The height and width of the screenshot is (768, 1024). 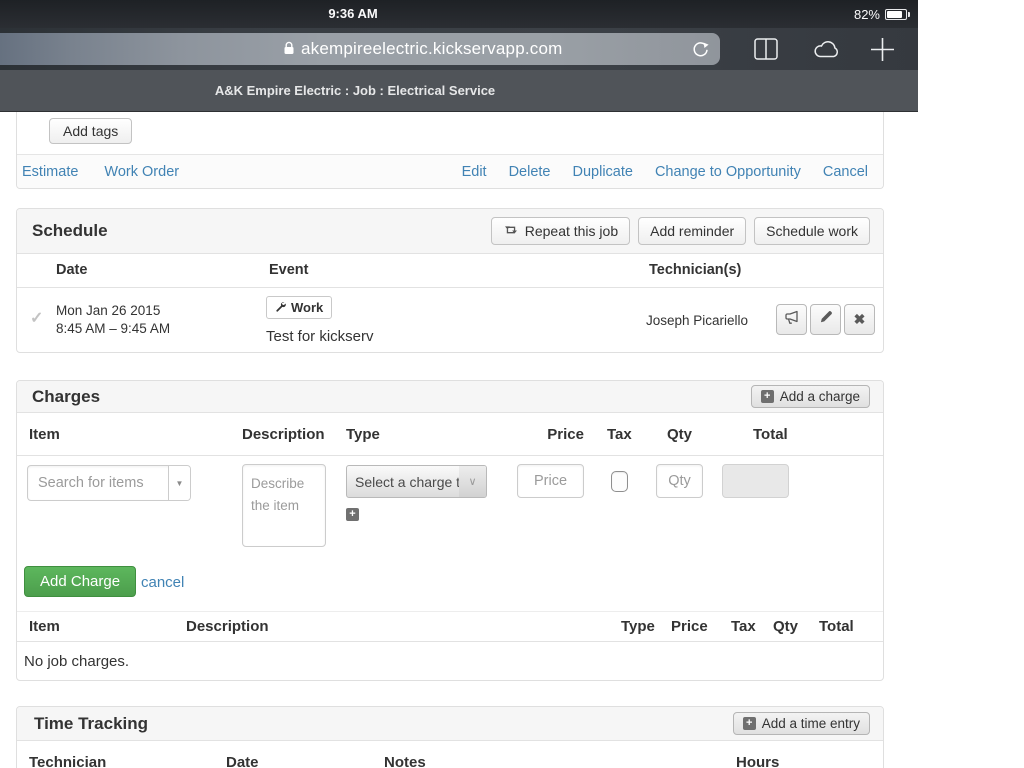 I want to click on complete-checkmark-icon: ✓, so click(x=36, y=318).